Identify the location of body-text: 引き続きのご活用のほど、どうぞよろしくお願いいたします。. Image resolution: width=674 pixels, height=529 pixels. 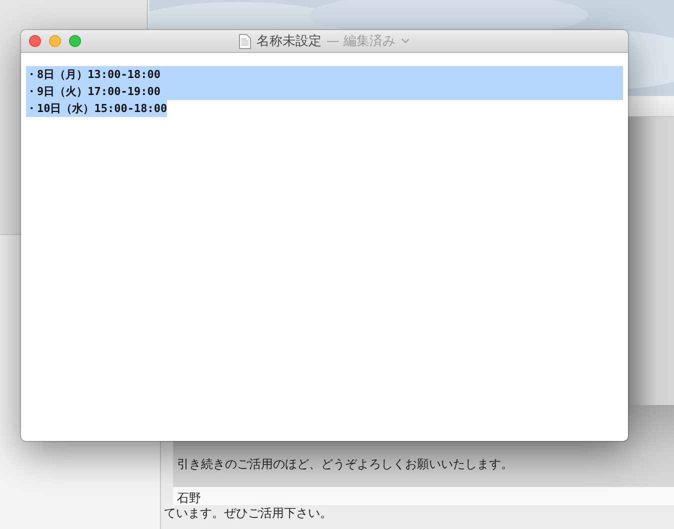
(345, 464).